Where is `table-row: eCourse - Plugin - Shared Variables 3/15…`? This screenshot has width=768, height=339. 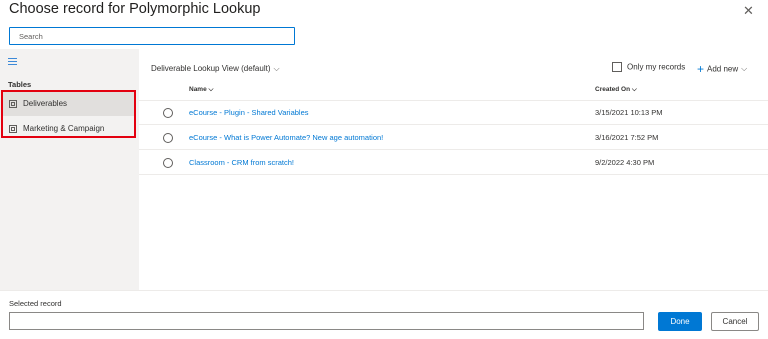 table-row: eCourse - Plugin - Shared Variables 3/15… is located at coordinates (453, 113).